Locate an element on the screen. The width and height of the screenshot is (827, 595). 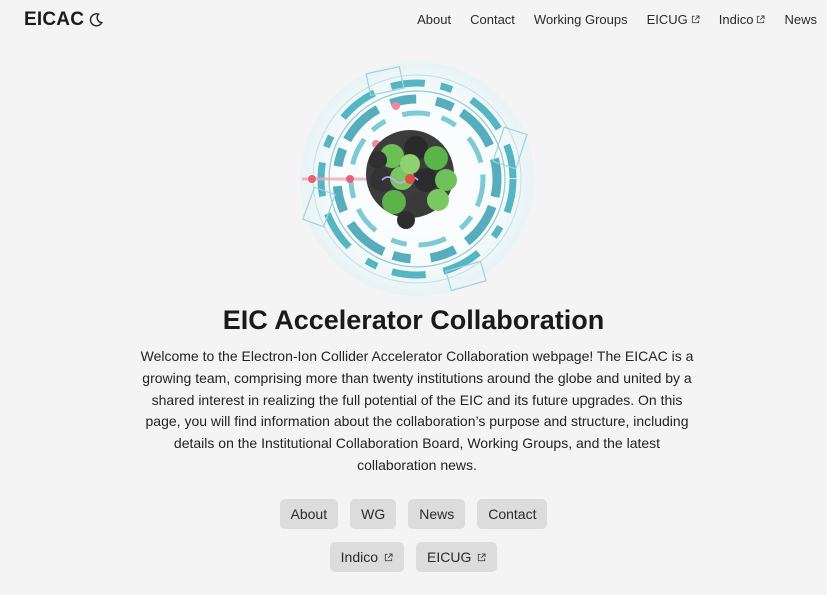
nav-news: News is located at coordinates (800, 19).